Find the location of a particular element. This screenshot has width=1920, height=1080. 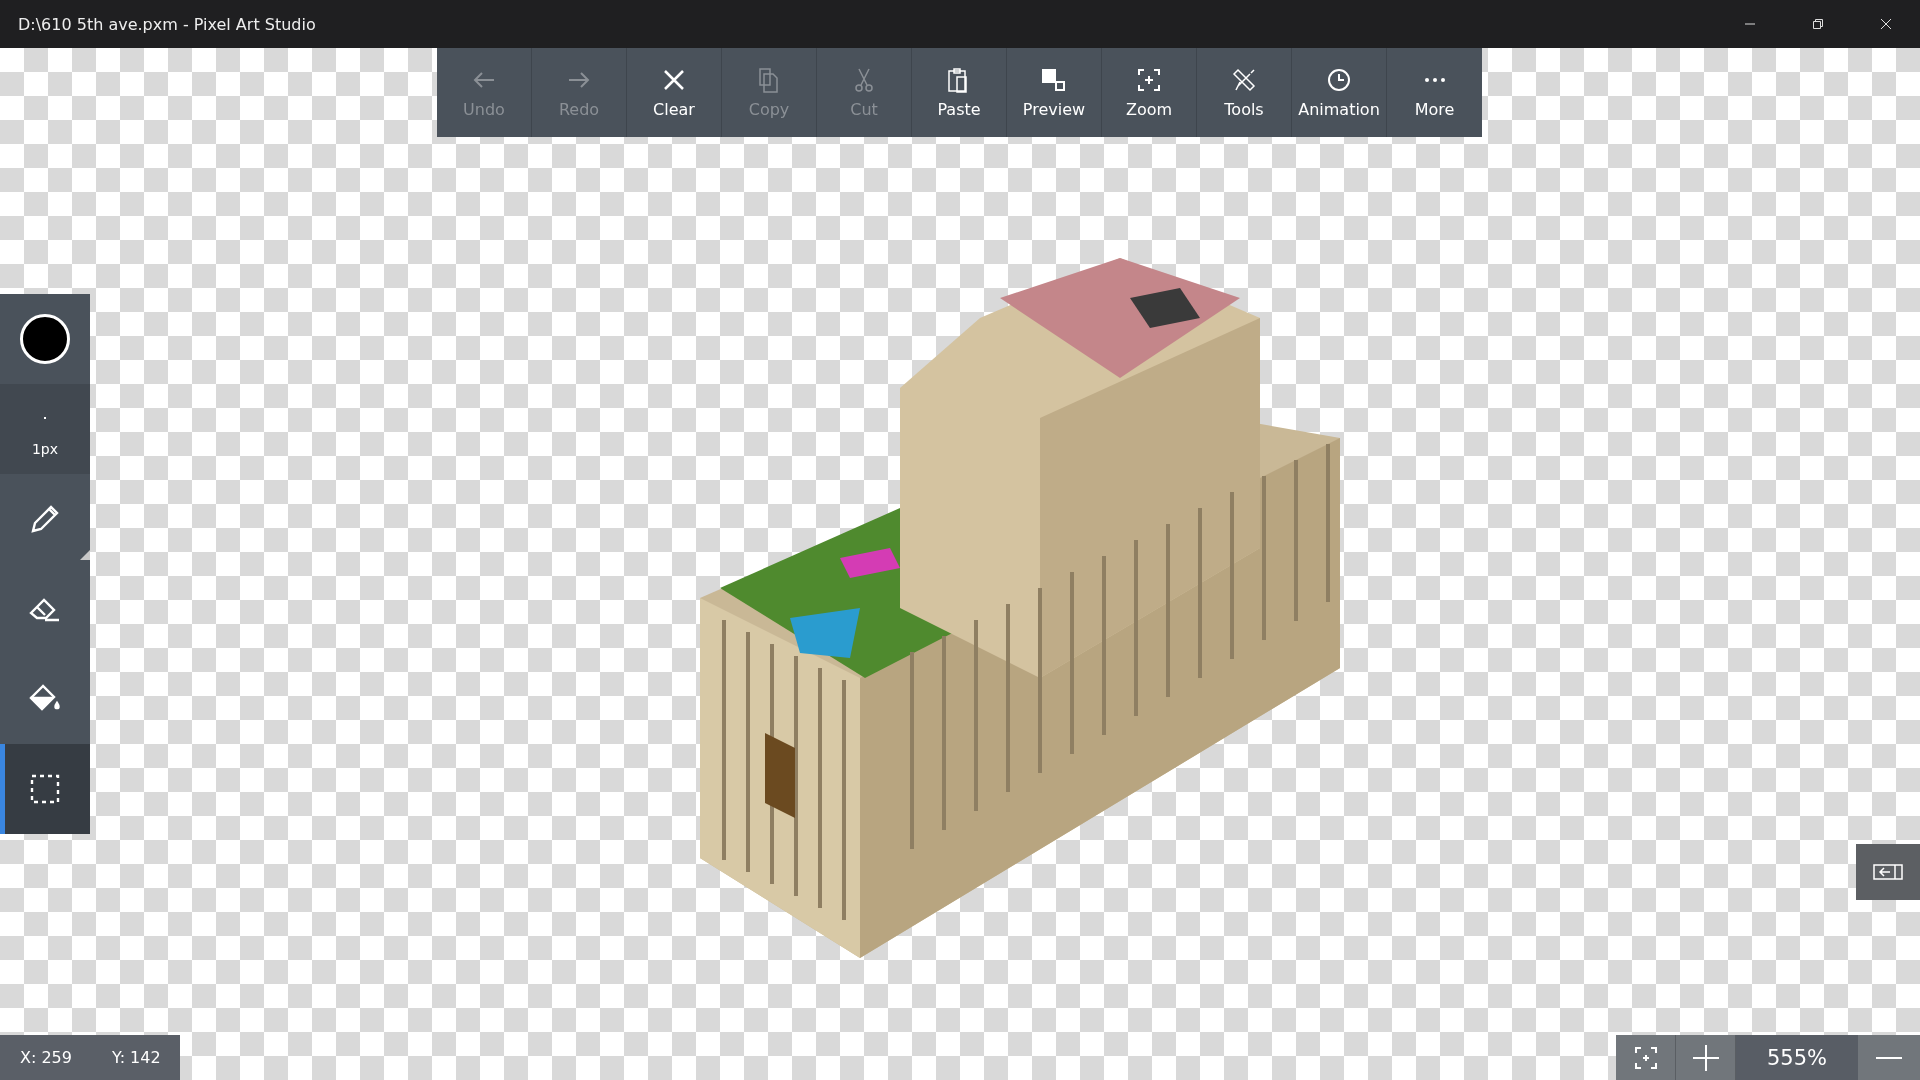

clock-icon is located at coordinates (1339, 80).